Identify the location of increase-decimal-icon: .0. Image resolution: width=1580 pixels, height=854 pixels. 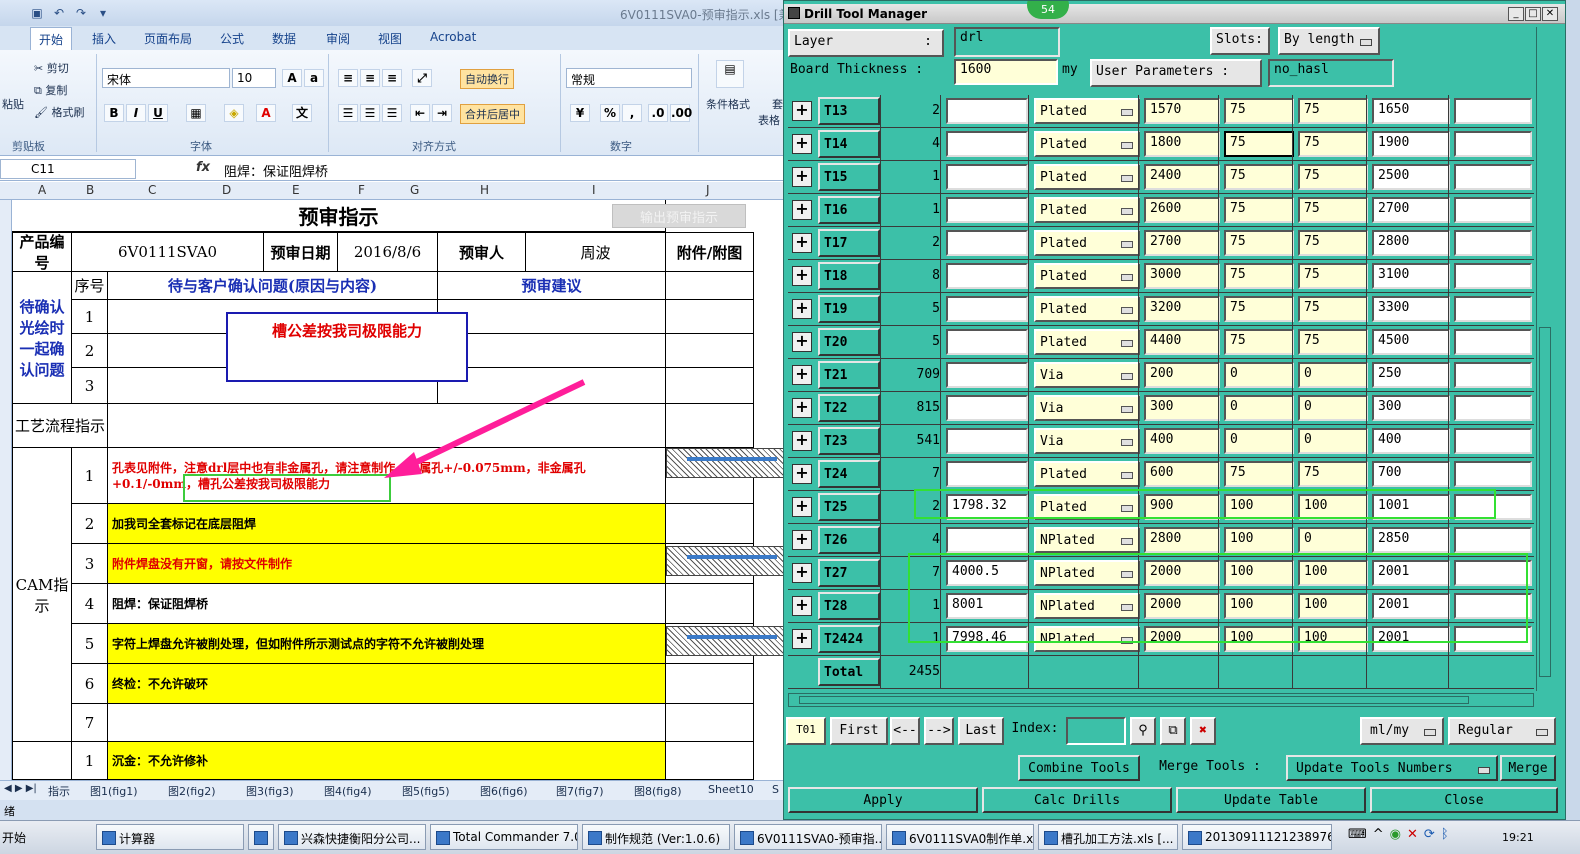
(658, 113).